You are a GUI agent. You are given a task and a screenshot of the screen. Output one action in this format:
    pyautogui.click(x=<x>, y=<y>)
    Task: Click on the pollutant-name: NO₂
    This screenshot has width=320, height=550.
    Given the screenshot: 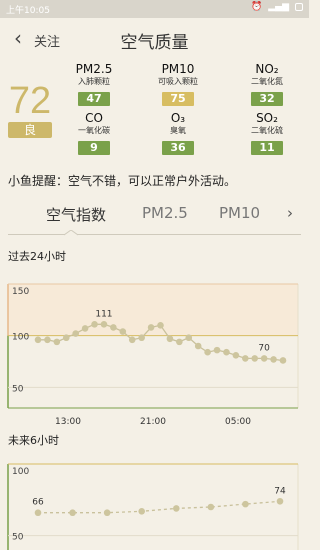 What is the action you would take?
    pyautogui.click(x=267, y=69)
    